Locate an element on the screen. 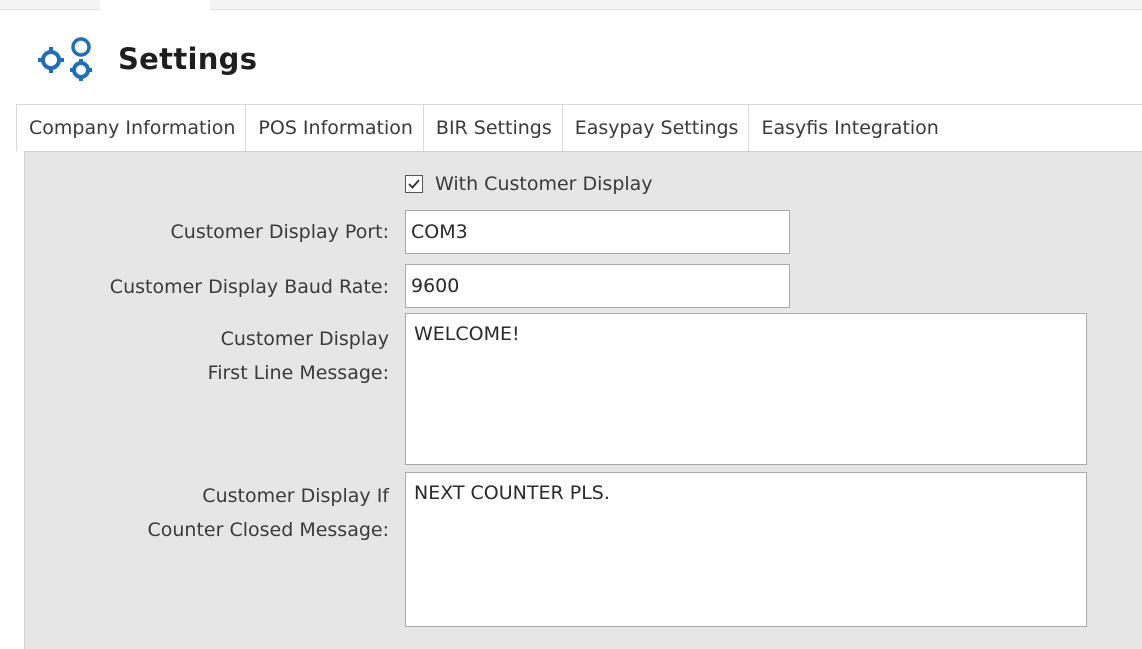 Image resolution: width=1142 pixels, height=649 pixels. page-header: Settings is located at coordinates (146, 59).